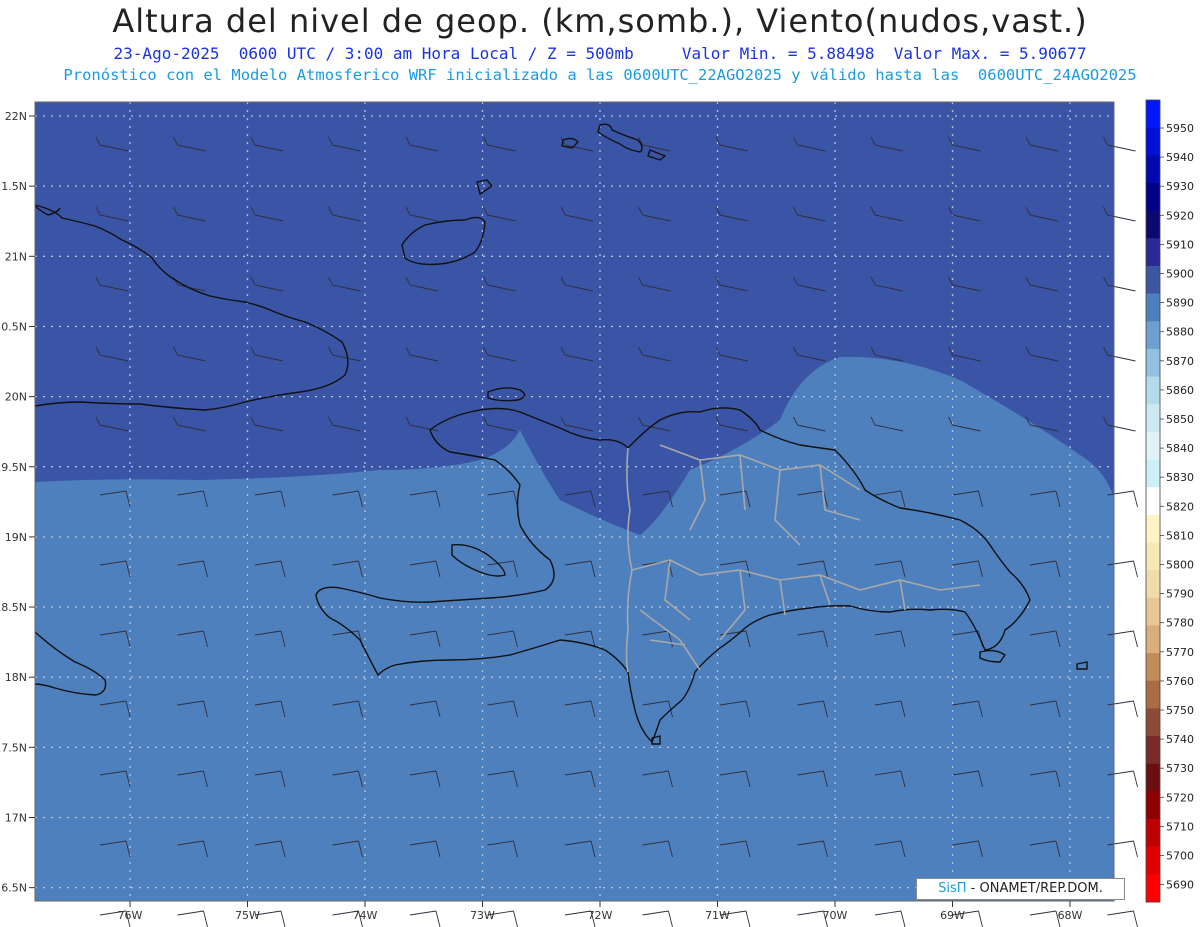 This screenshot has width=1200, height=927. I want to click on lat-label: 17N, so click(16, 818).